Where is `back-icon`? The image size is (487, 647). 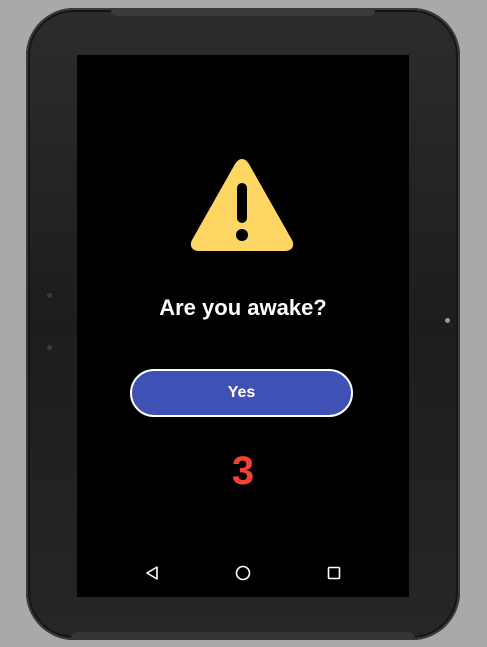
back-icon is located at coordinates (152, 573).